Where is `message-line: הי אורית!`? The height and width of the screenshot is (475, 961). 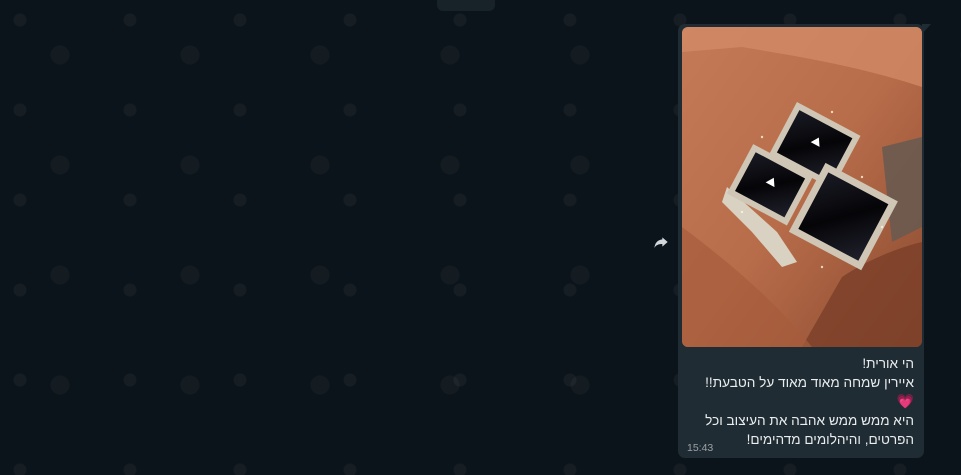
message-line: הי אורית! is located at coordinates (888, 363).